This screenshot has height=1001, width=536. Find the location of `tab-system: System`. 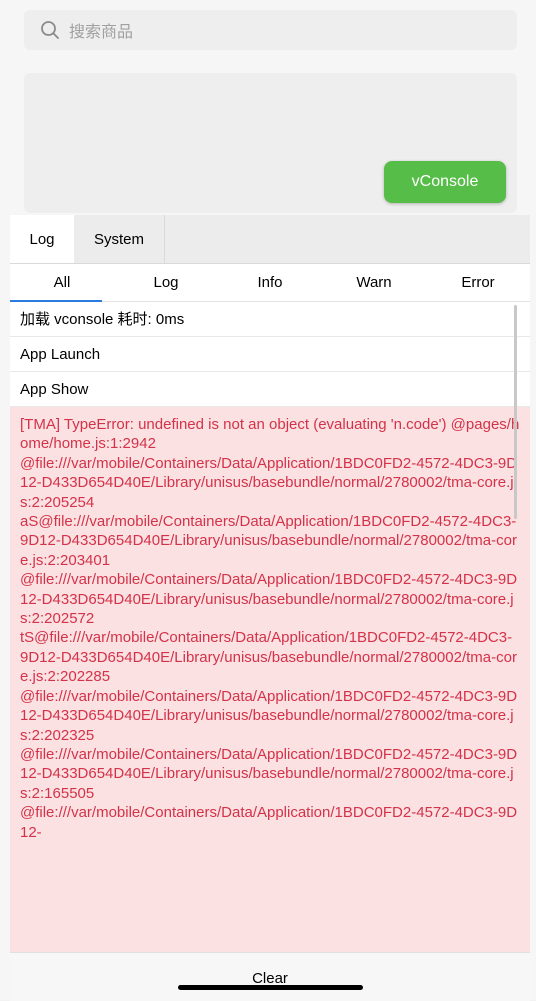

tab-system: System is located at coordinates (119, 239).